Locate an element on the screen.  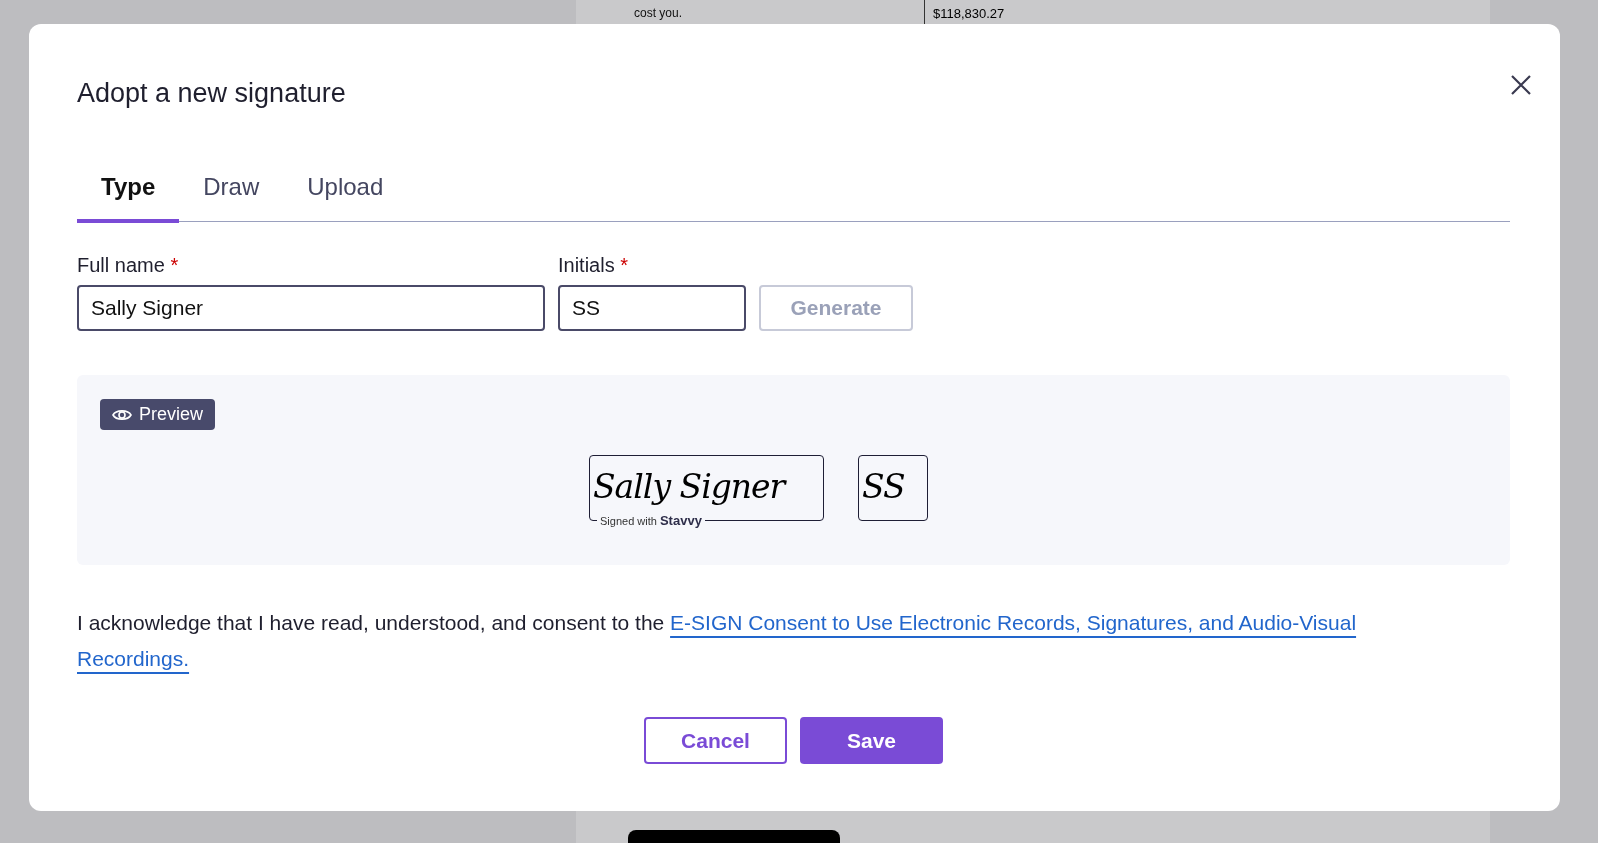
field-label: Full name * is located at coordinates (128, 265).